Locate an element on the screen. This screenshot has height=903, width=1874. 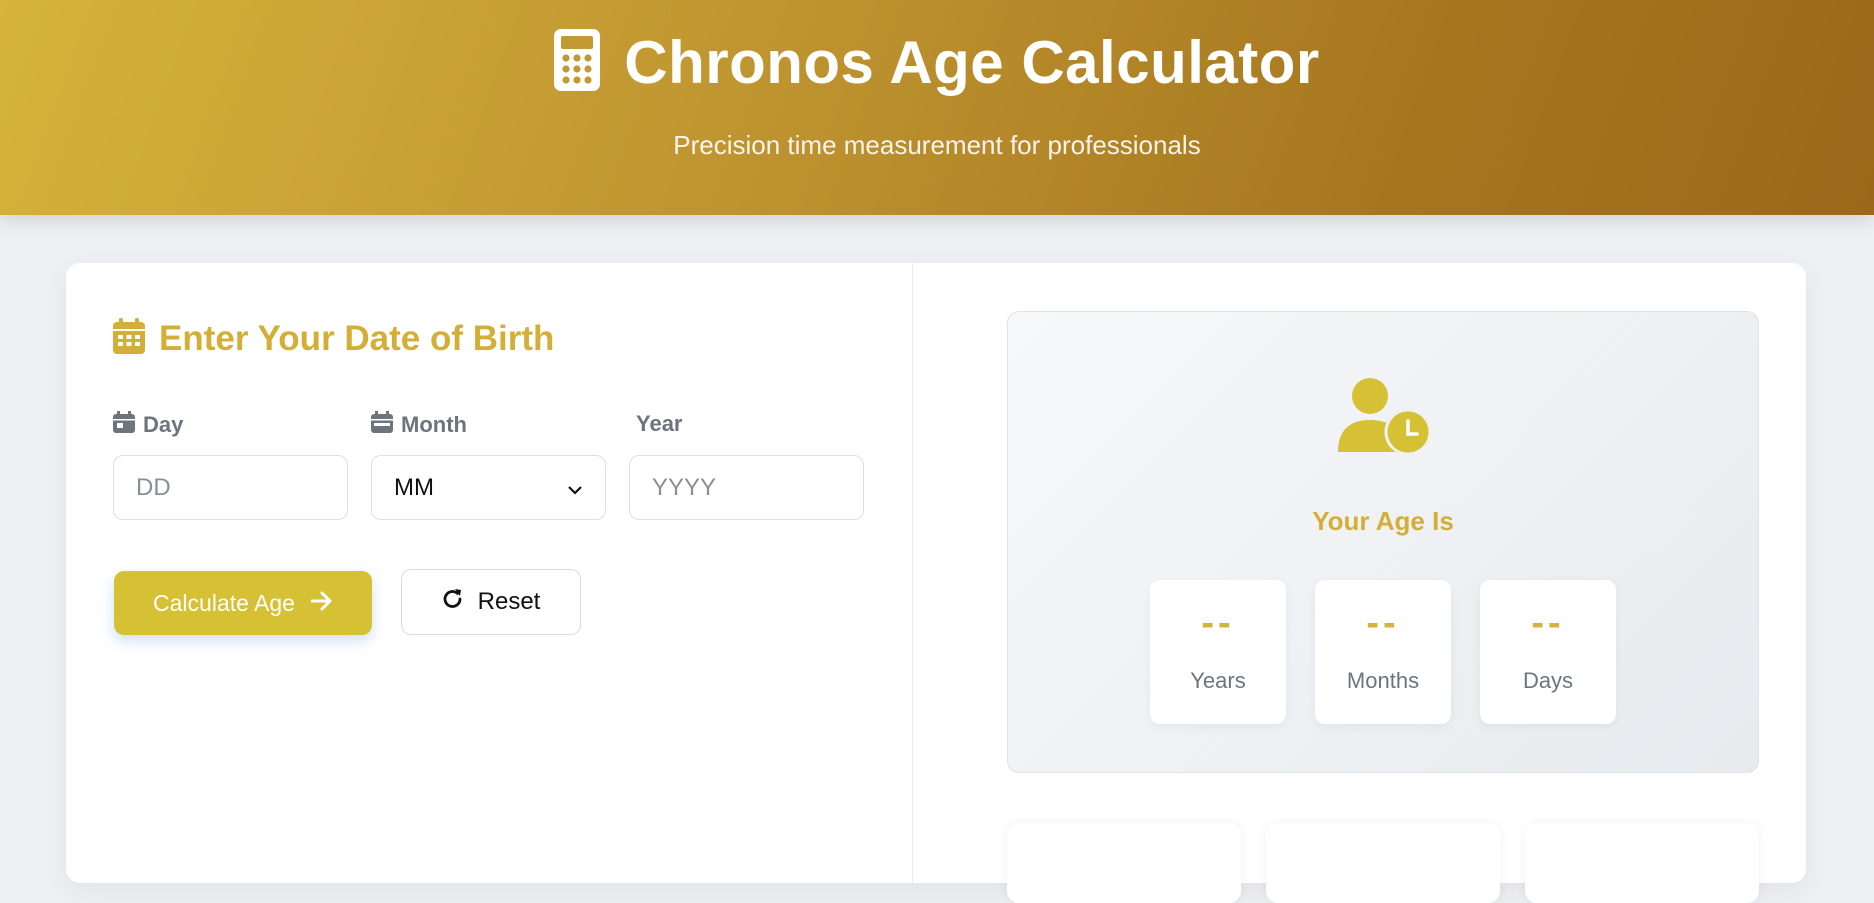
panel-divider is located at coordinates (912, 573).